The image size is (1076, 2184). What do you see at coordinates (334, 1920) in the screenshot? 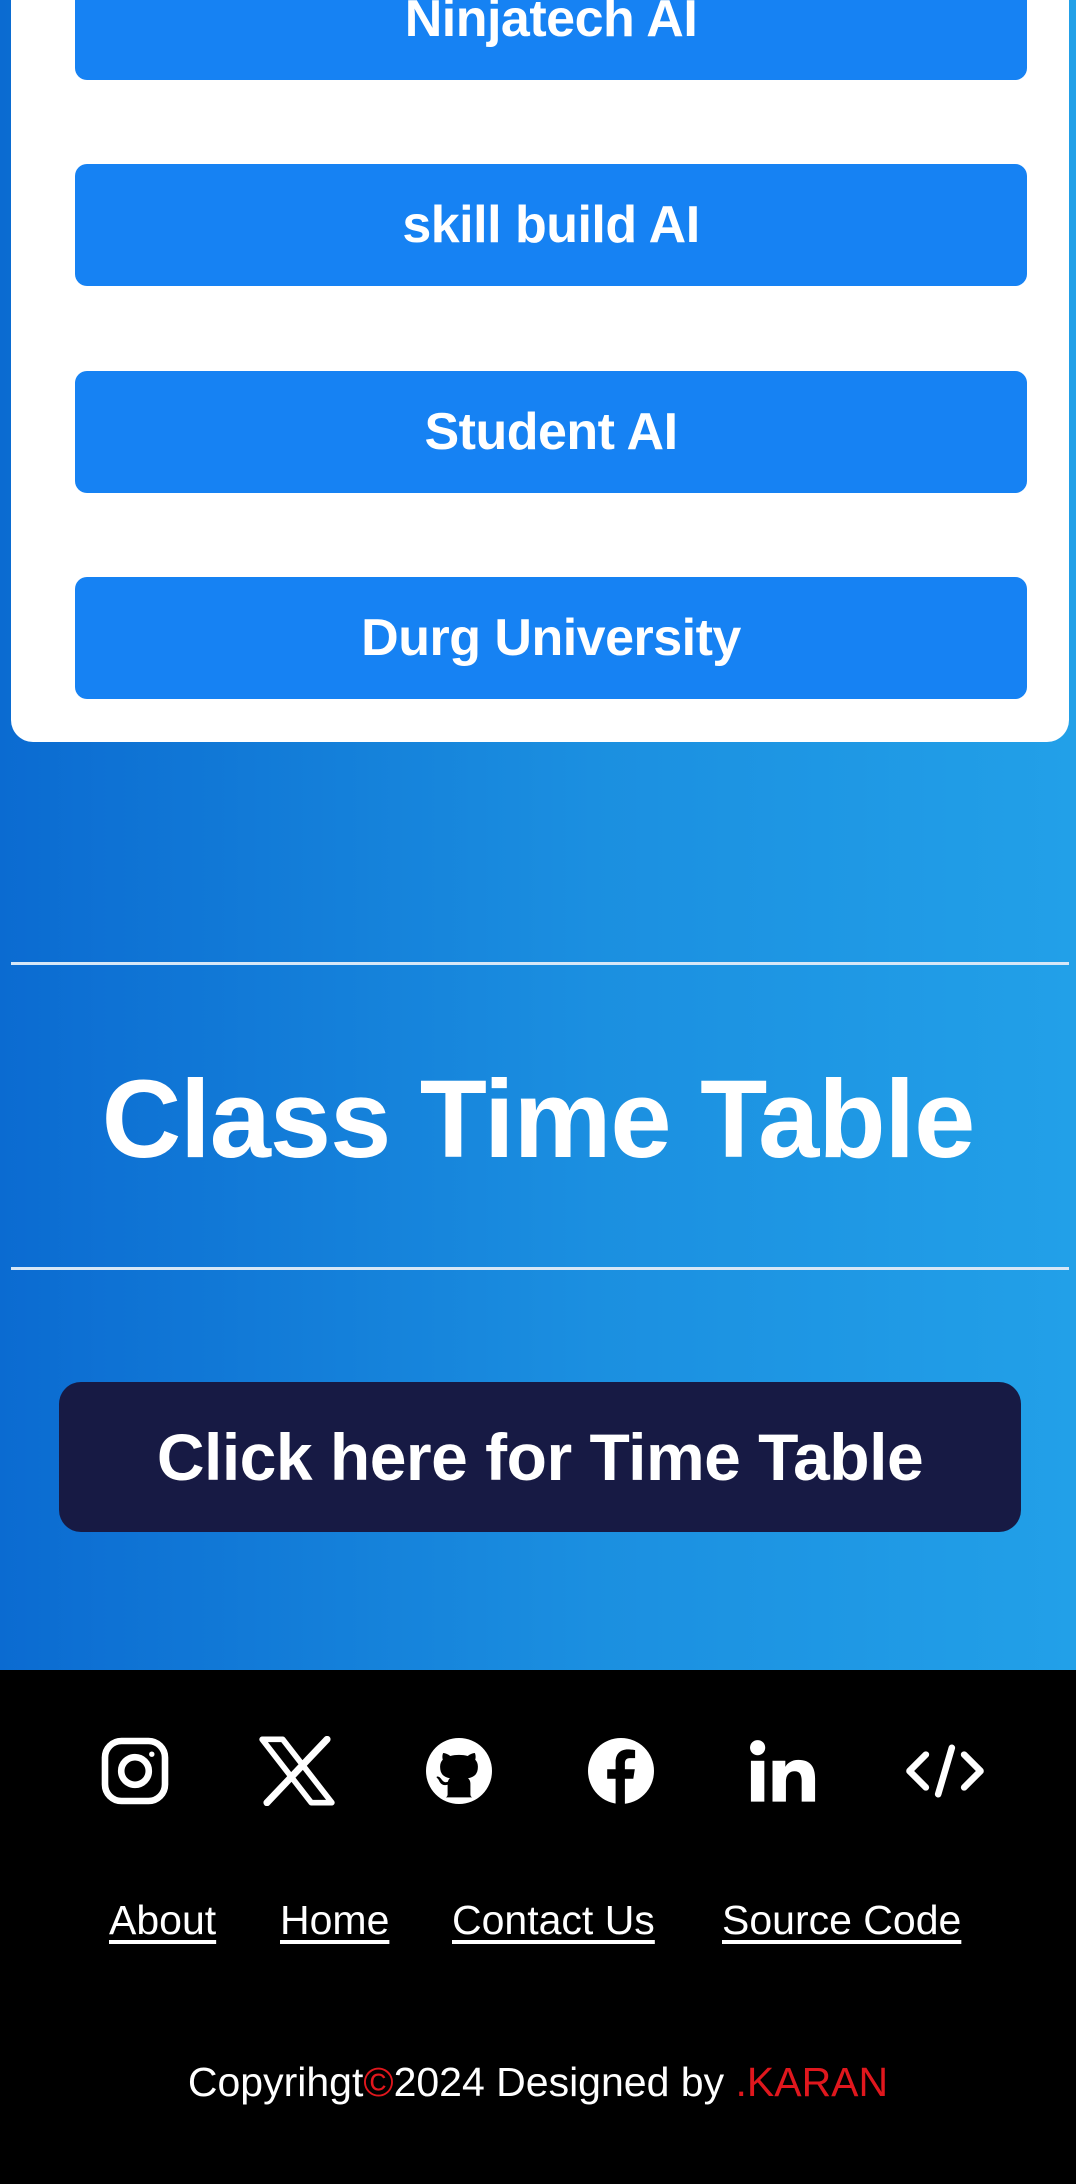
I see `home-link: Home` at bounding box center [334, 1920].